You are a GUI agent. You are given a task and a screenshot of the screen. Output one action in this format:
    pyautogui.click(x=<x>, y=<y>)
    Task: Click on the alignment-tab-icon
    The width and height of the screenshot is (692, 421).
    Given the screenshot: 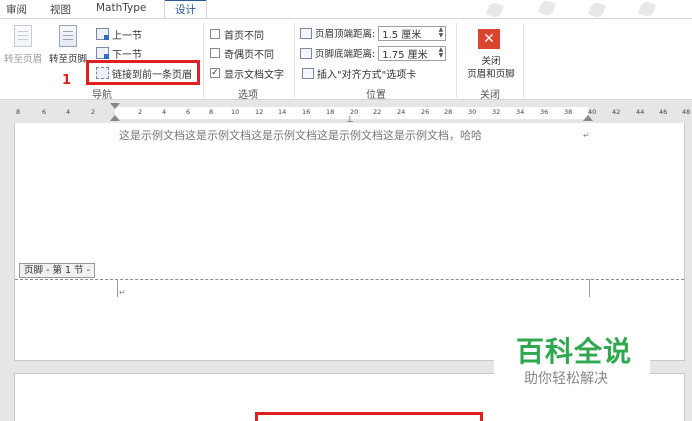 What is the action you would take?
    pyautogui.click(x=308, y=73)
    